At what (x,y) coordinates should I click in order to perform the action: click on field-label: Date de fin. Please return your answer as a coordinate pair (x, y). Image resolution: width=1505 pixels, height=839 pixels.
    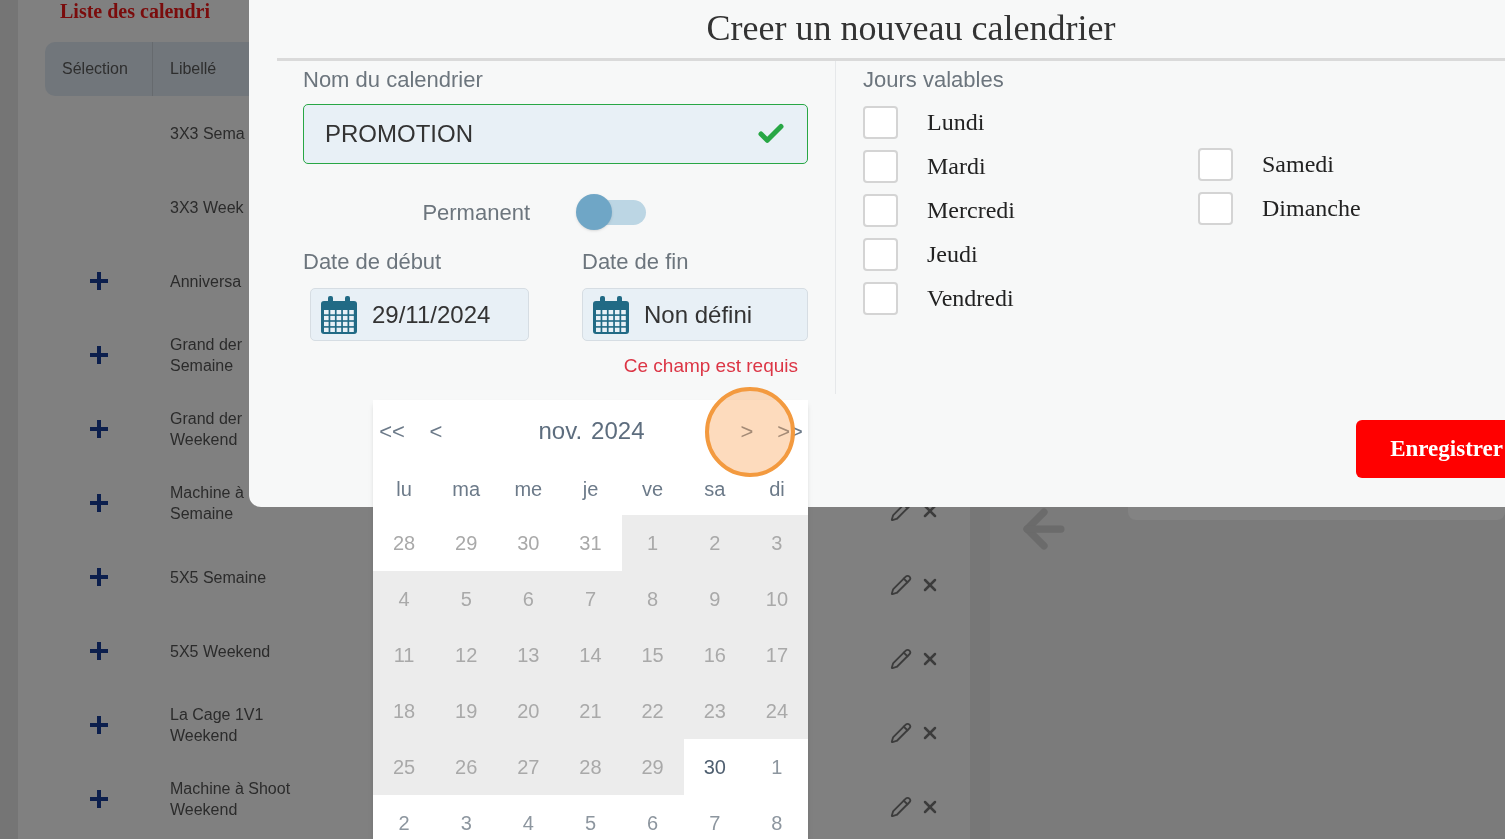
    Looking at the image, I should click on (636, 262).